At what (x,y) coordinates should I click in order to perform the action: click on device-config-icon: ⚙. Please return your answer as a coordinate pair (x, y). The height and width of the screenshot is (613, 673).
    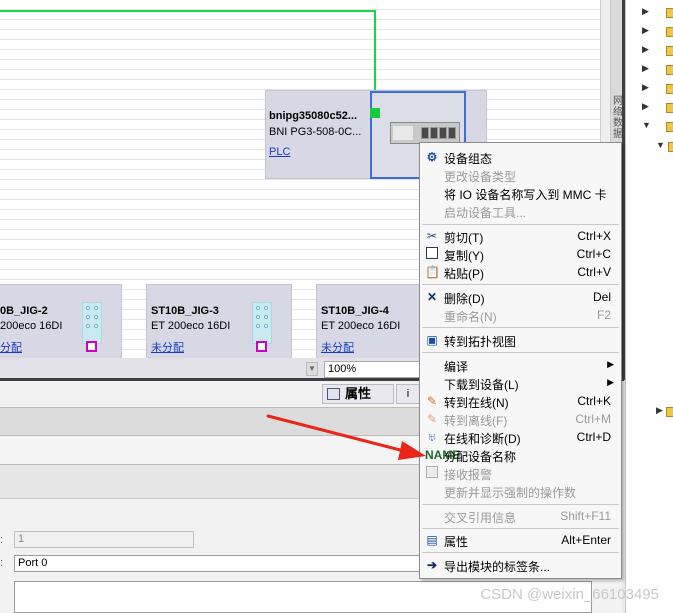
    Looking at the image, I should click on (432, 157).